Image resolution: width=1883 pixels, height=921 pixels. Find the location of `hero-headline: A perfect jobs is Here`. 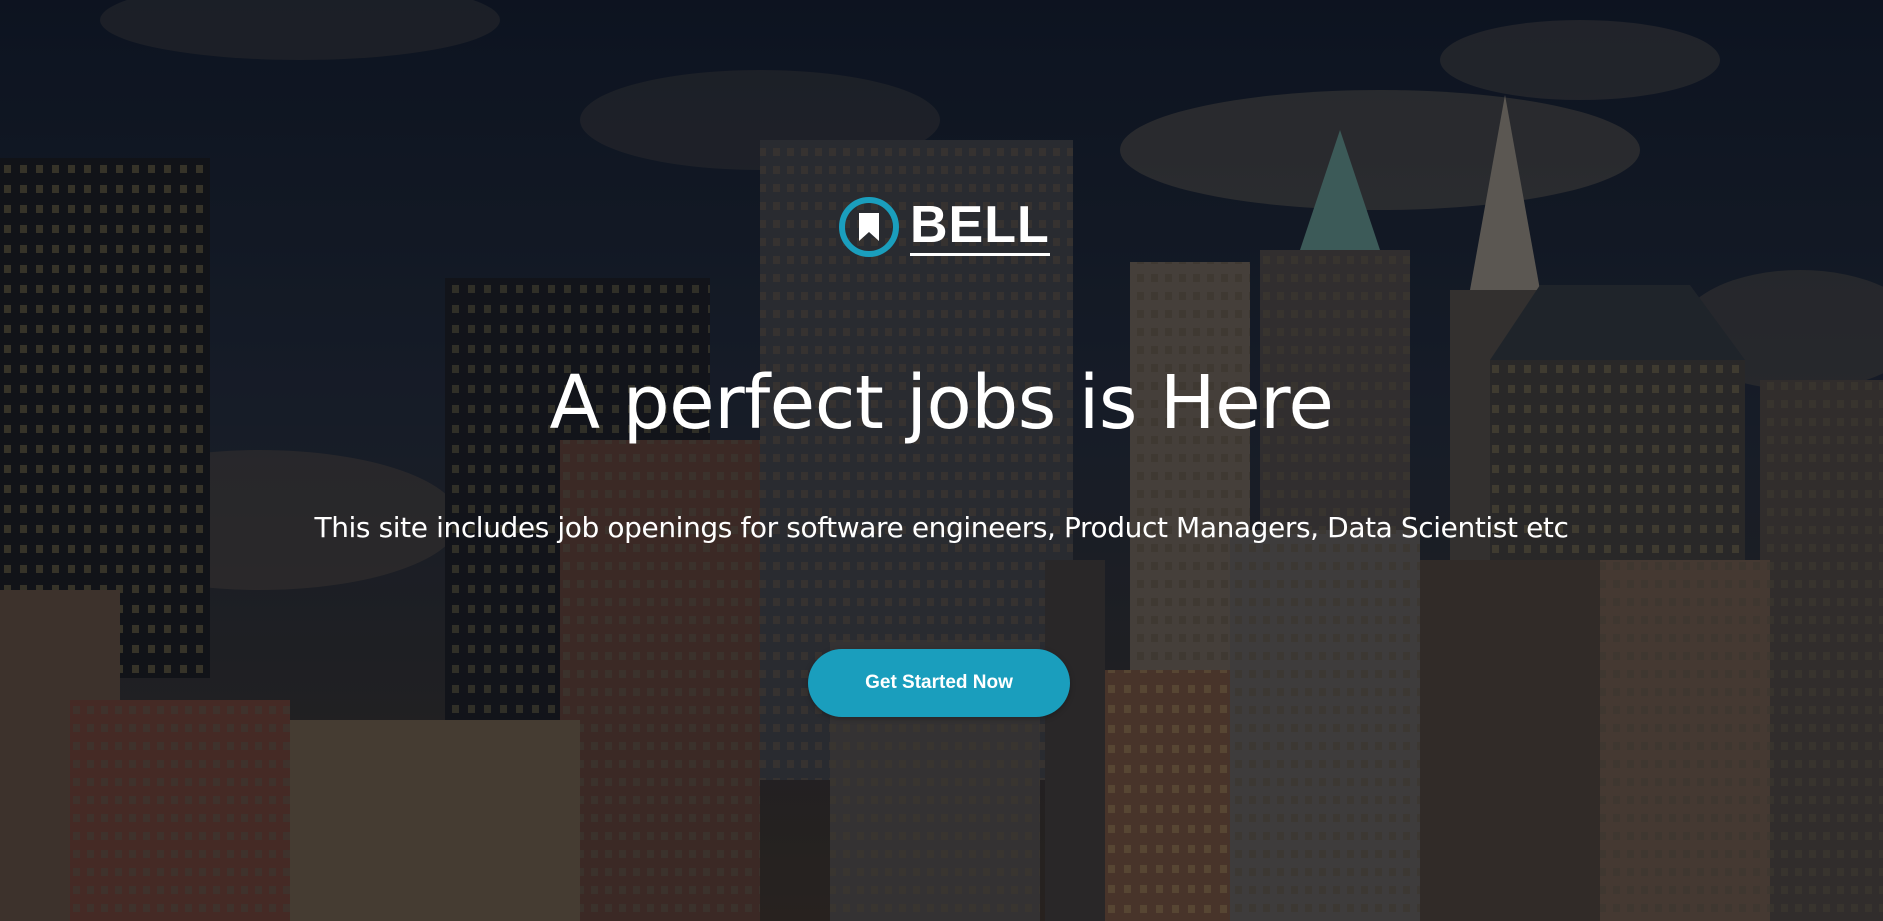

hero-headline: A perfect jobs is Here is located at coordinates (941, 403).